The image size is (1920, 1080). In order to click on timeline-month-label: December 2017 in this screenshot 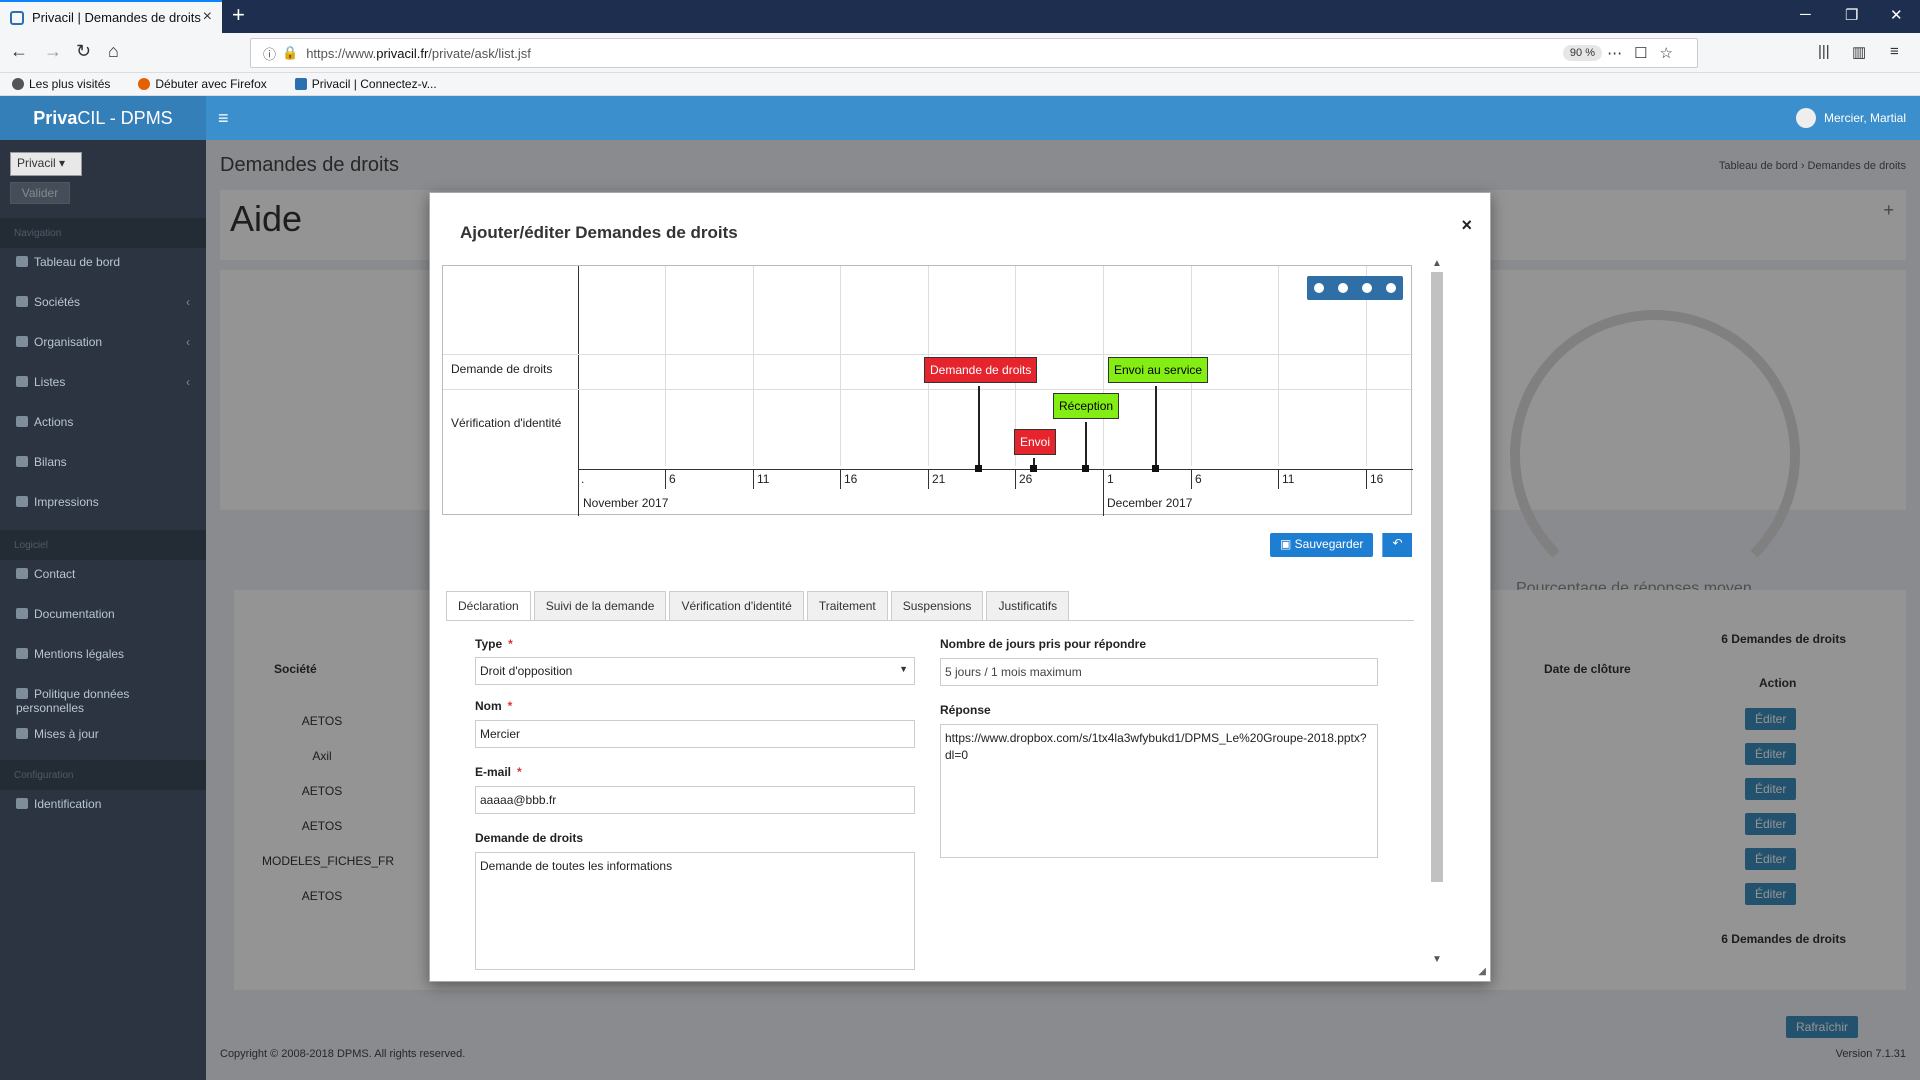, I will do `click(1150, 503)`.